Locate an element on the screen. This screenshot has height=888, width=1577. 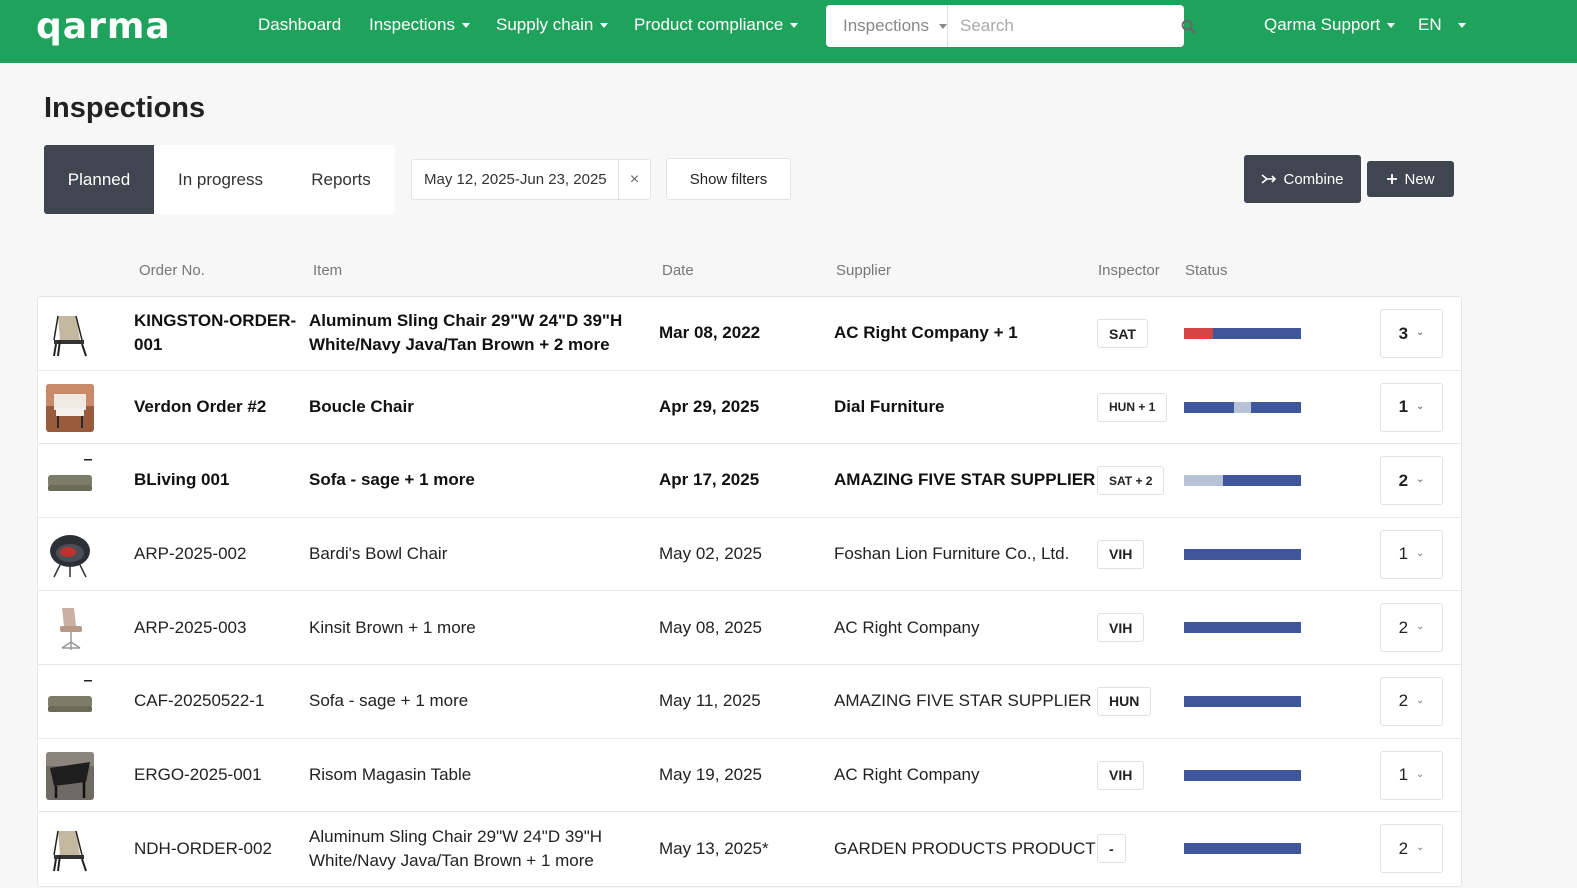
nav-inspections: Inspections is located at coordinates (419, 25).